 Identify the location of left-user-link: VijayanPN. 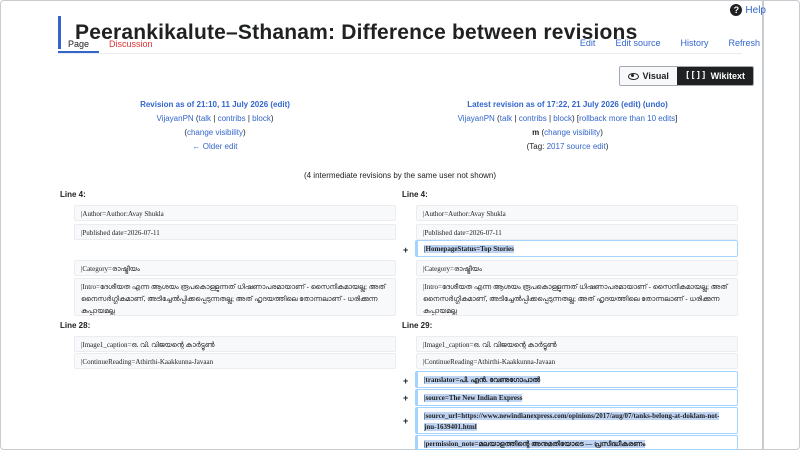
(174, 118).